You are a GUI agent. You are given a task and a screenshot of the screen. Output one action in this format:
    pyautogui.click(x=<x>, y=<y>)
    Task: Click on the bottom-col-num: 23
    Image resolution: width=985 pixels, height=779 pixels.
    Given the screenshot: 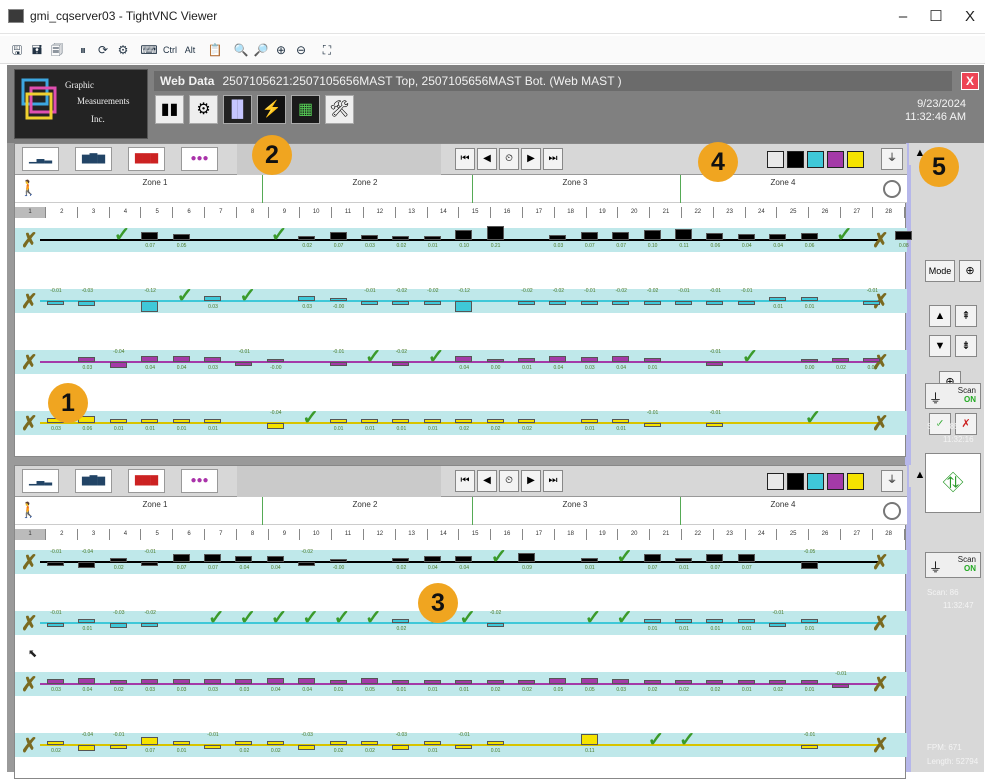 What is the action you would take?
    pyautogui.click(x=730, y=534)
    